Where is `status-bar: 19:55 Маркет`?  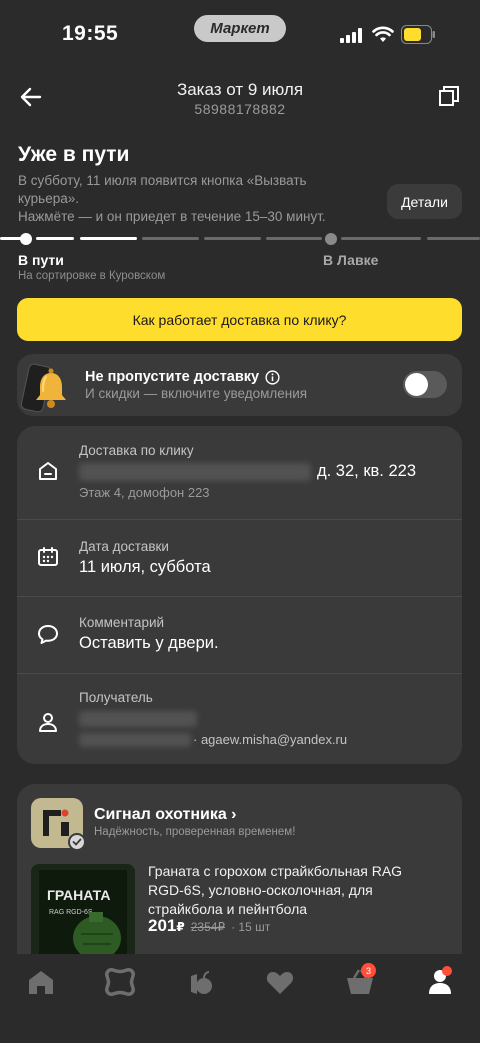
status-bar: 19:55 Маркет is located at coordinates (240, 35).